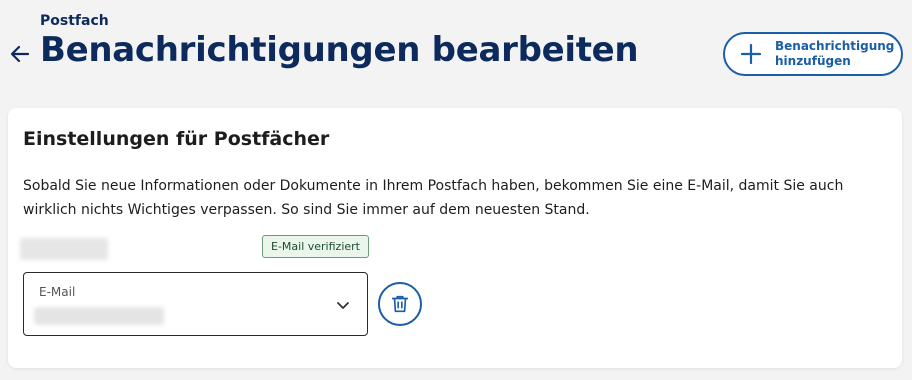 This screenshot has height=380, width=912. Describe the element at coordinates (835, 53) in the screenshot. I see `add-notification-label: Benachrichtigung hinzufügen` at that location.